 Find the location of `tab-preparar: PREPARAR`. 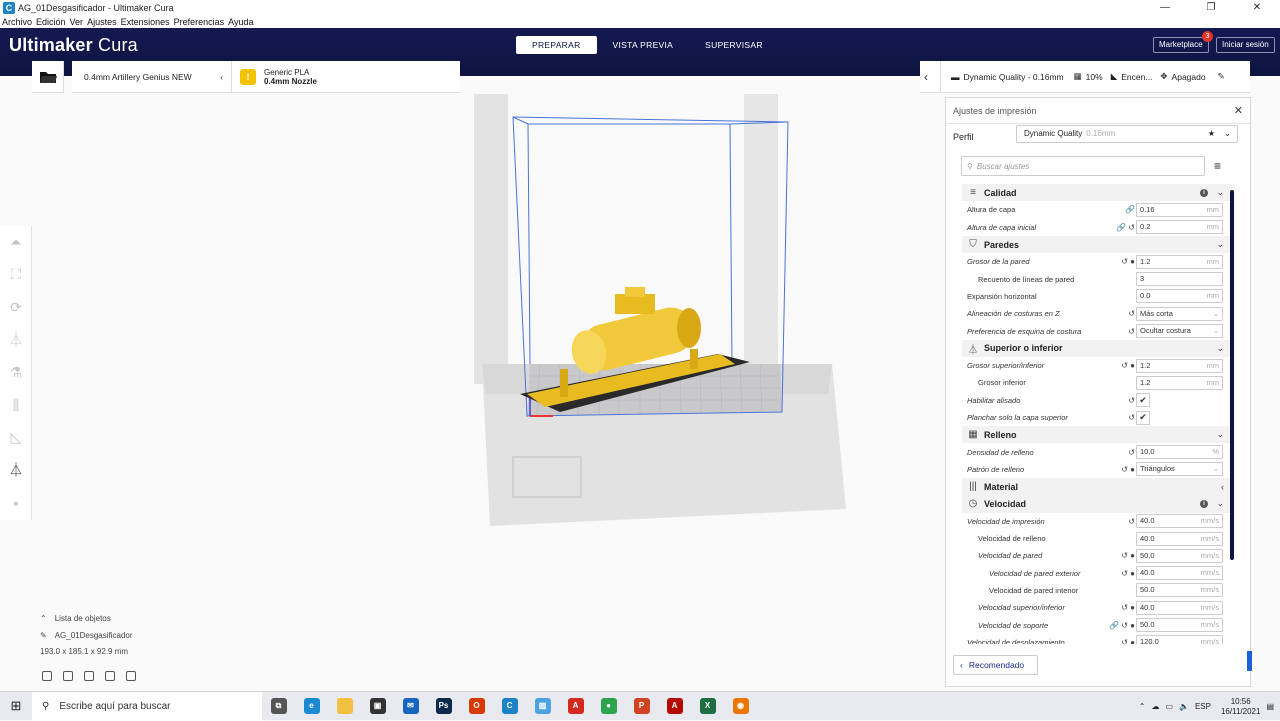

tab-preparar: PREPARAR is located at coordinates (556, 45).